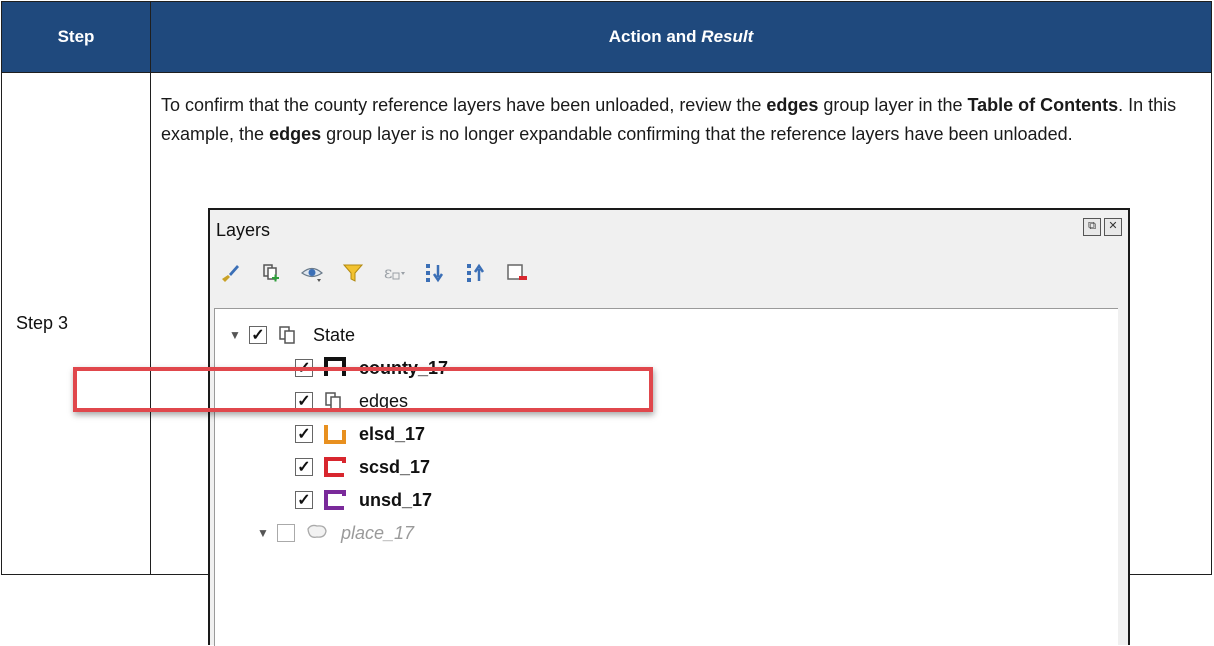  I want to click on expand-all-icon, so click(435, 273).